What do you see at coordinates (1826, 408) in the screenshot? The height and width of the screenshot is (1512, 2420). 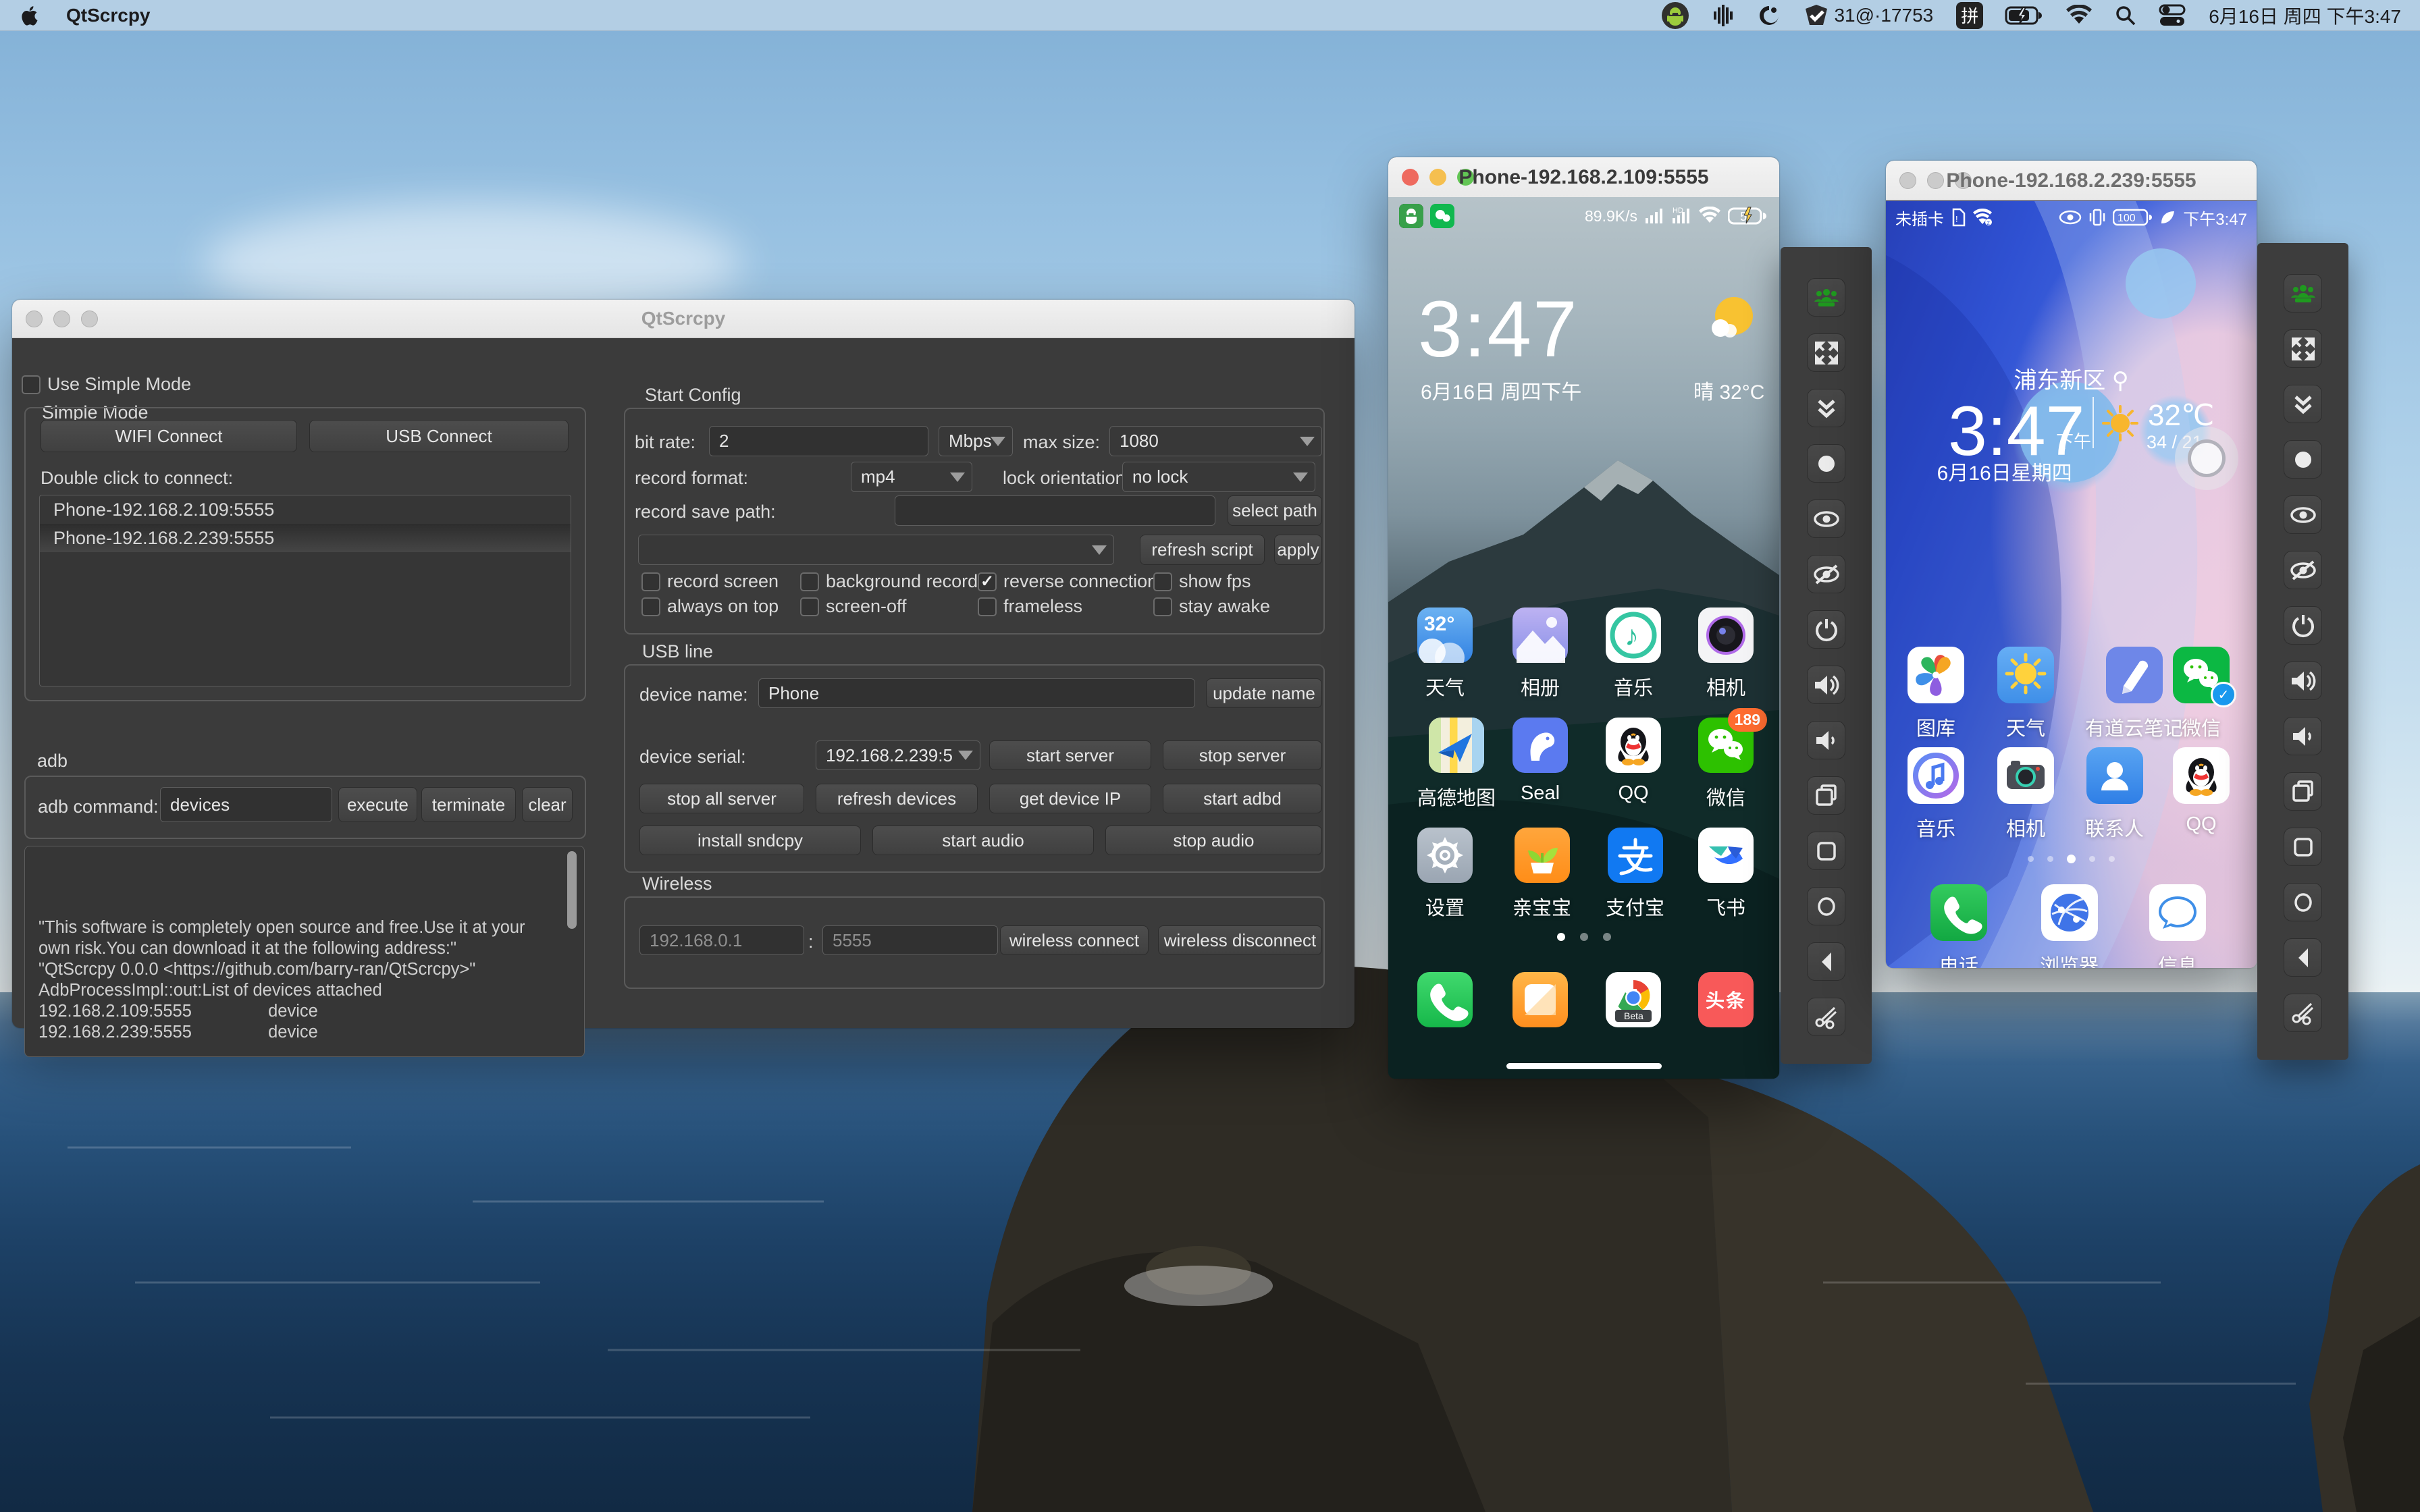 I see `collapse-icon` at bounding box center [1826, 408].